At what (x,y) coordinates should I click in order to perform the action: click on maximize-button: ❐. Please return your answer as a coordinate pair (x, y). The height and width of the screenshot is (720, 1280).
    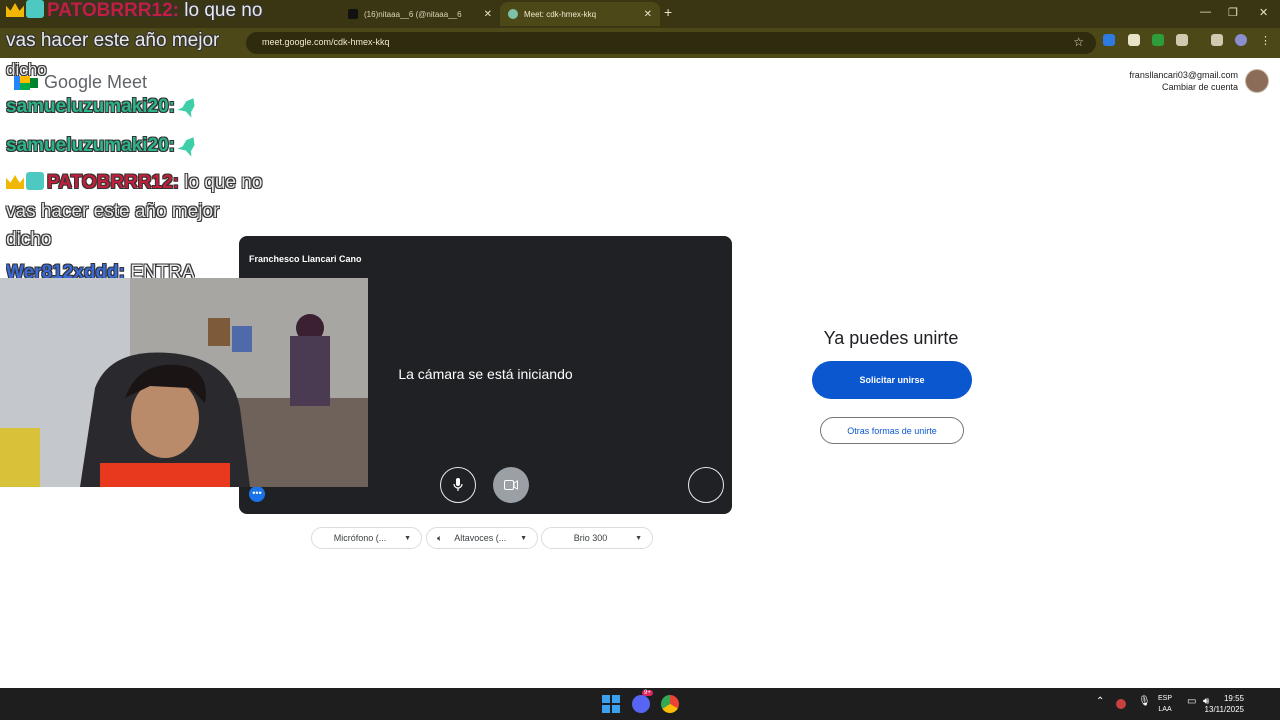
    Looking at the image, I should click on (1233, 12).